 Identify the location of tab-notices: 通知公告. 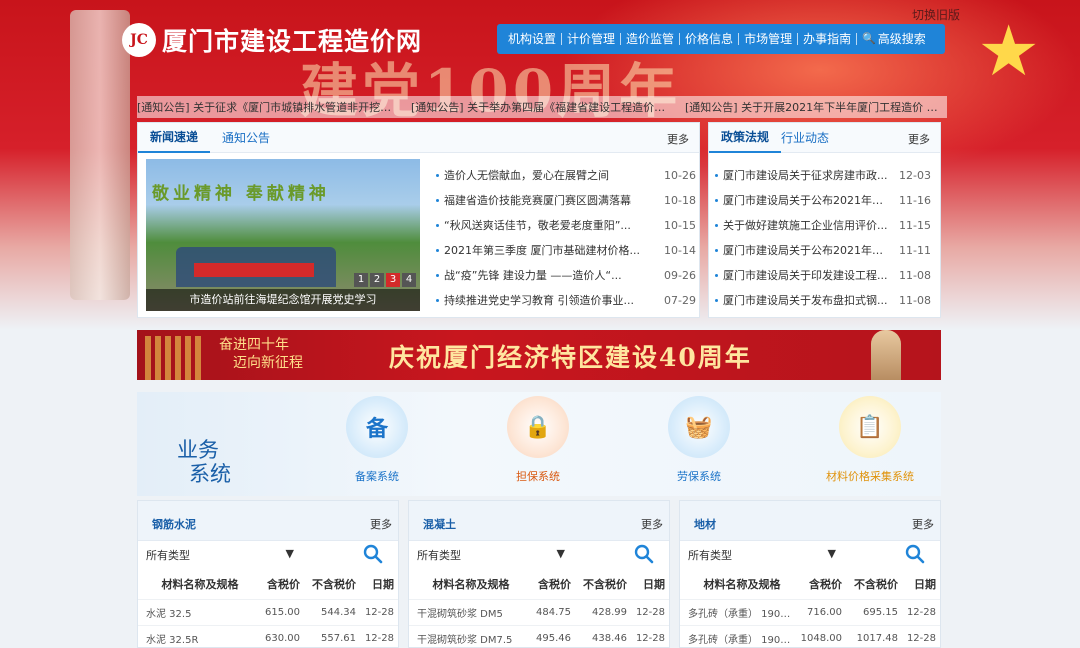
(246, 138).